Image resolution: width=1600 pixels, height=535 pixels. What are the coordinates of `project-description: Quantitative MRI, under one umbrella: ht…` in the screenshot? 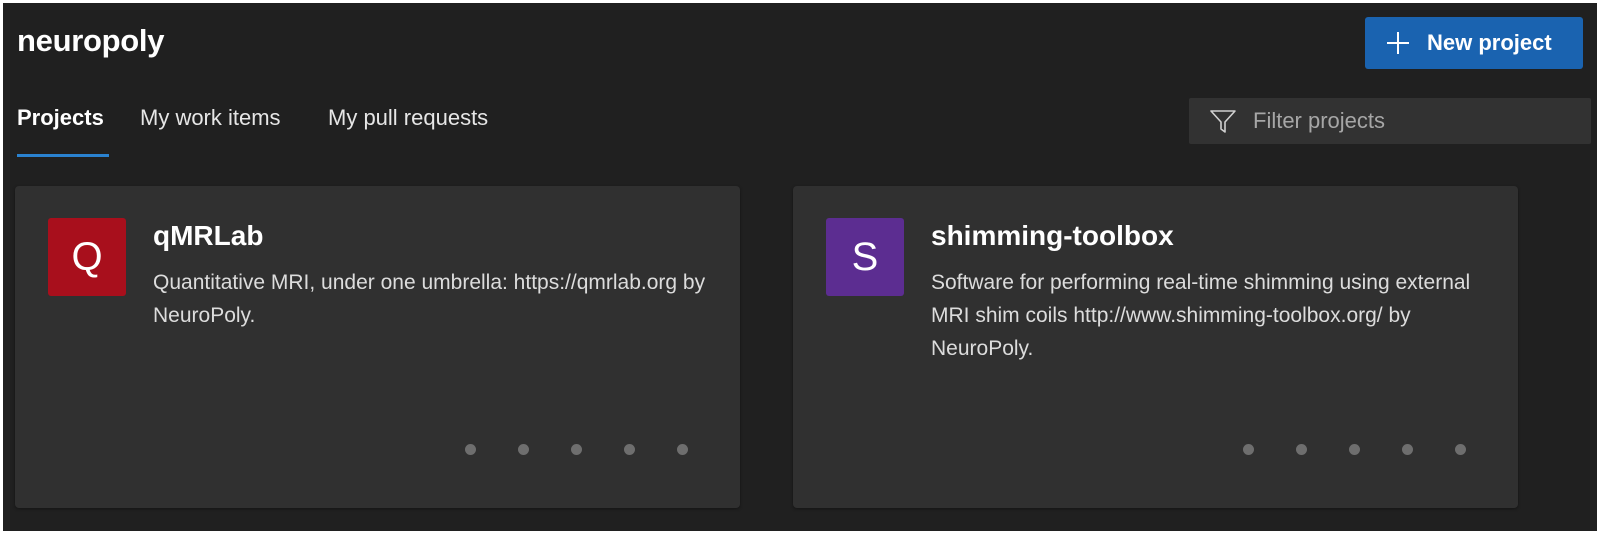 It's located at (429, 299).